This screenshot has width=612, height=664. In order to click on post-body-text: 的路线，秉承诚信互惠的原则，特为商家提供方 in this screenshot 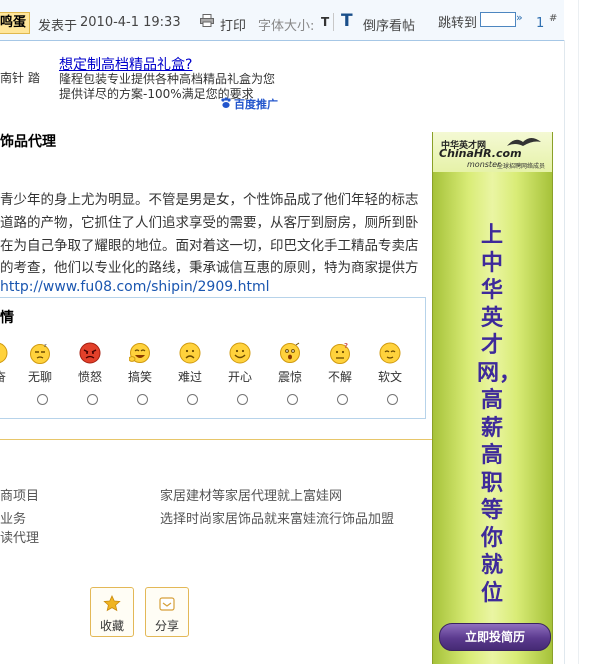, I will do `click(277, 268)`.